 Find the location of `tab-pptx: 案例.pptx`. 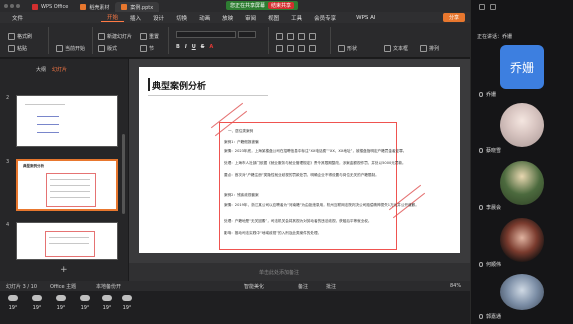

tab-pptx: 案例.pptx is located at coordinates (137, 7).